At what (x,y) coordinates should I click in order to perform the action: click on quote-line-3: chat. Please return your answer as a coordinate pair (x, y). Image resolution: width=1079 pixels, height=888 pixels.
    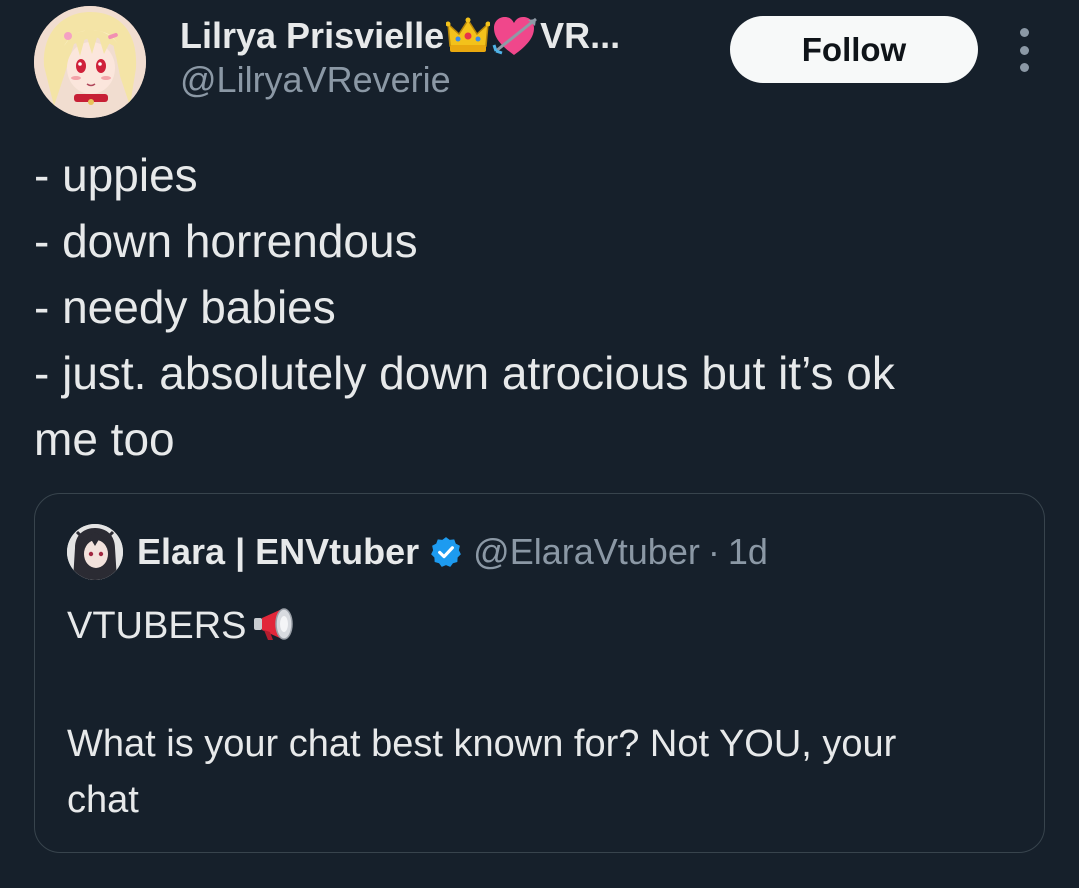
    Looking at the image, I should click on (103, 800).